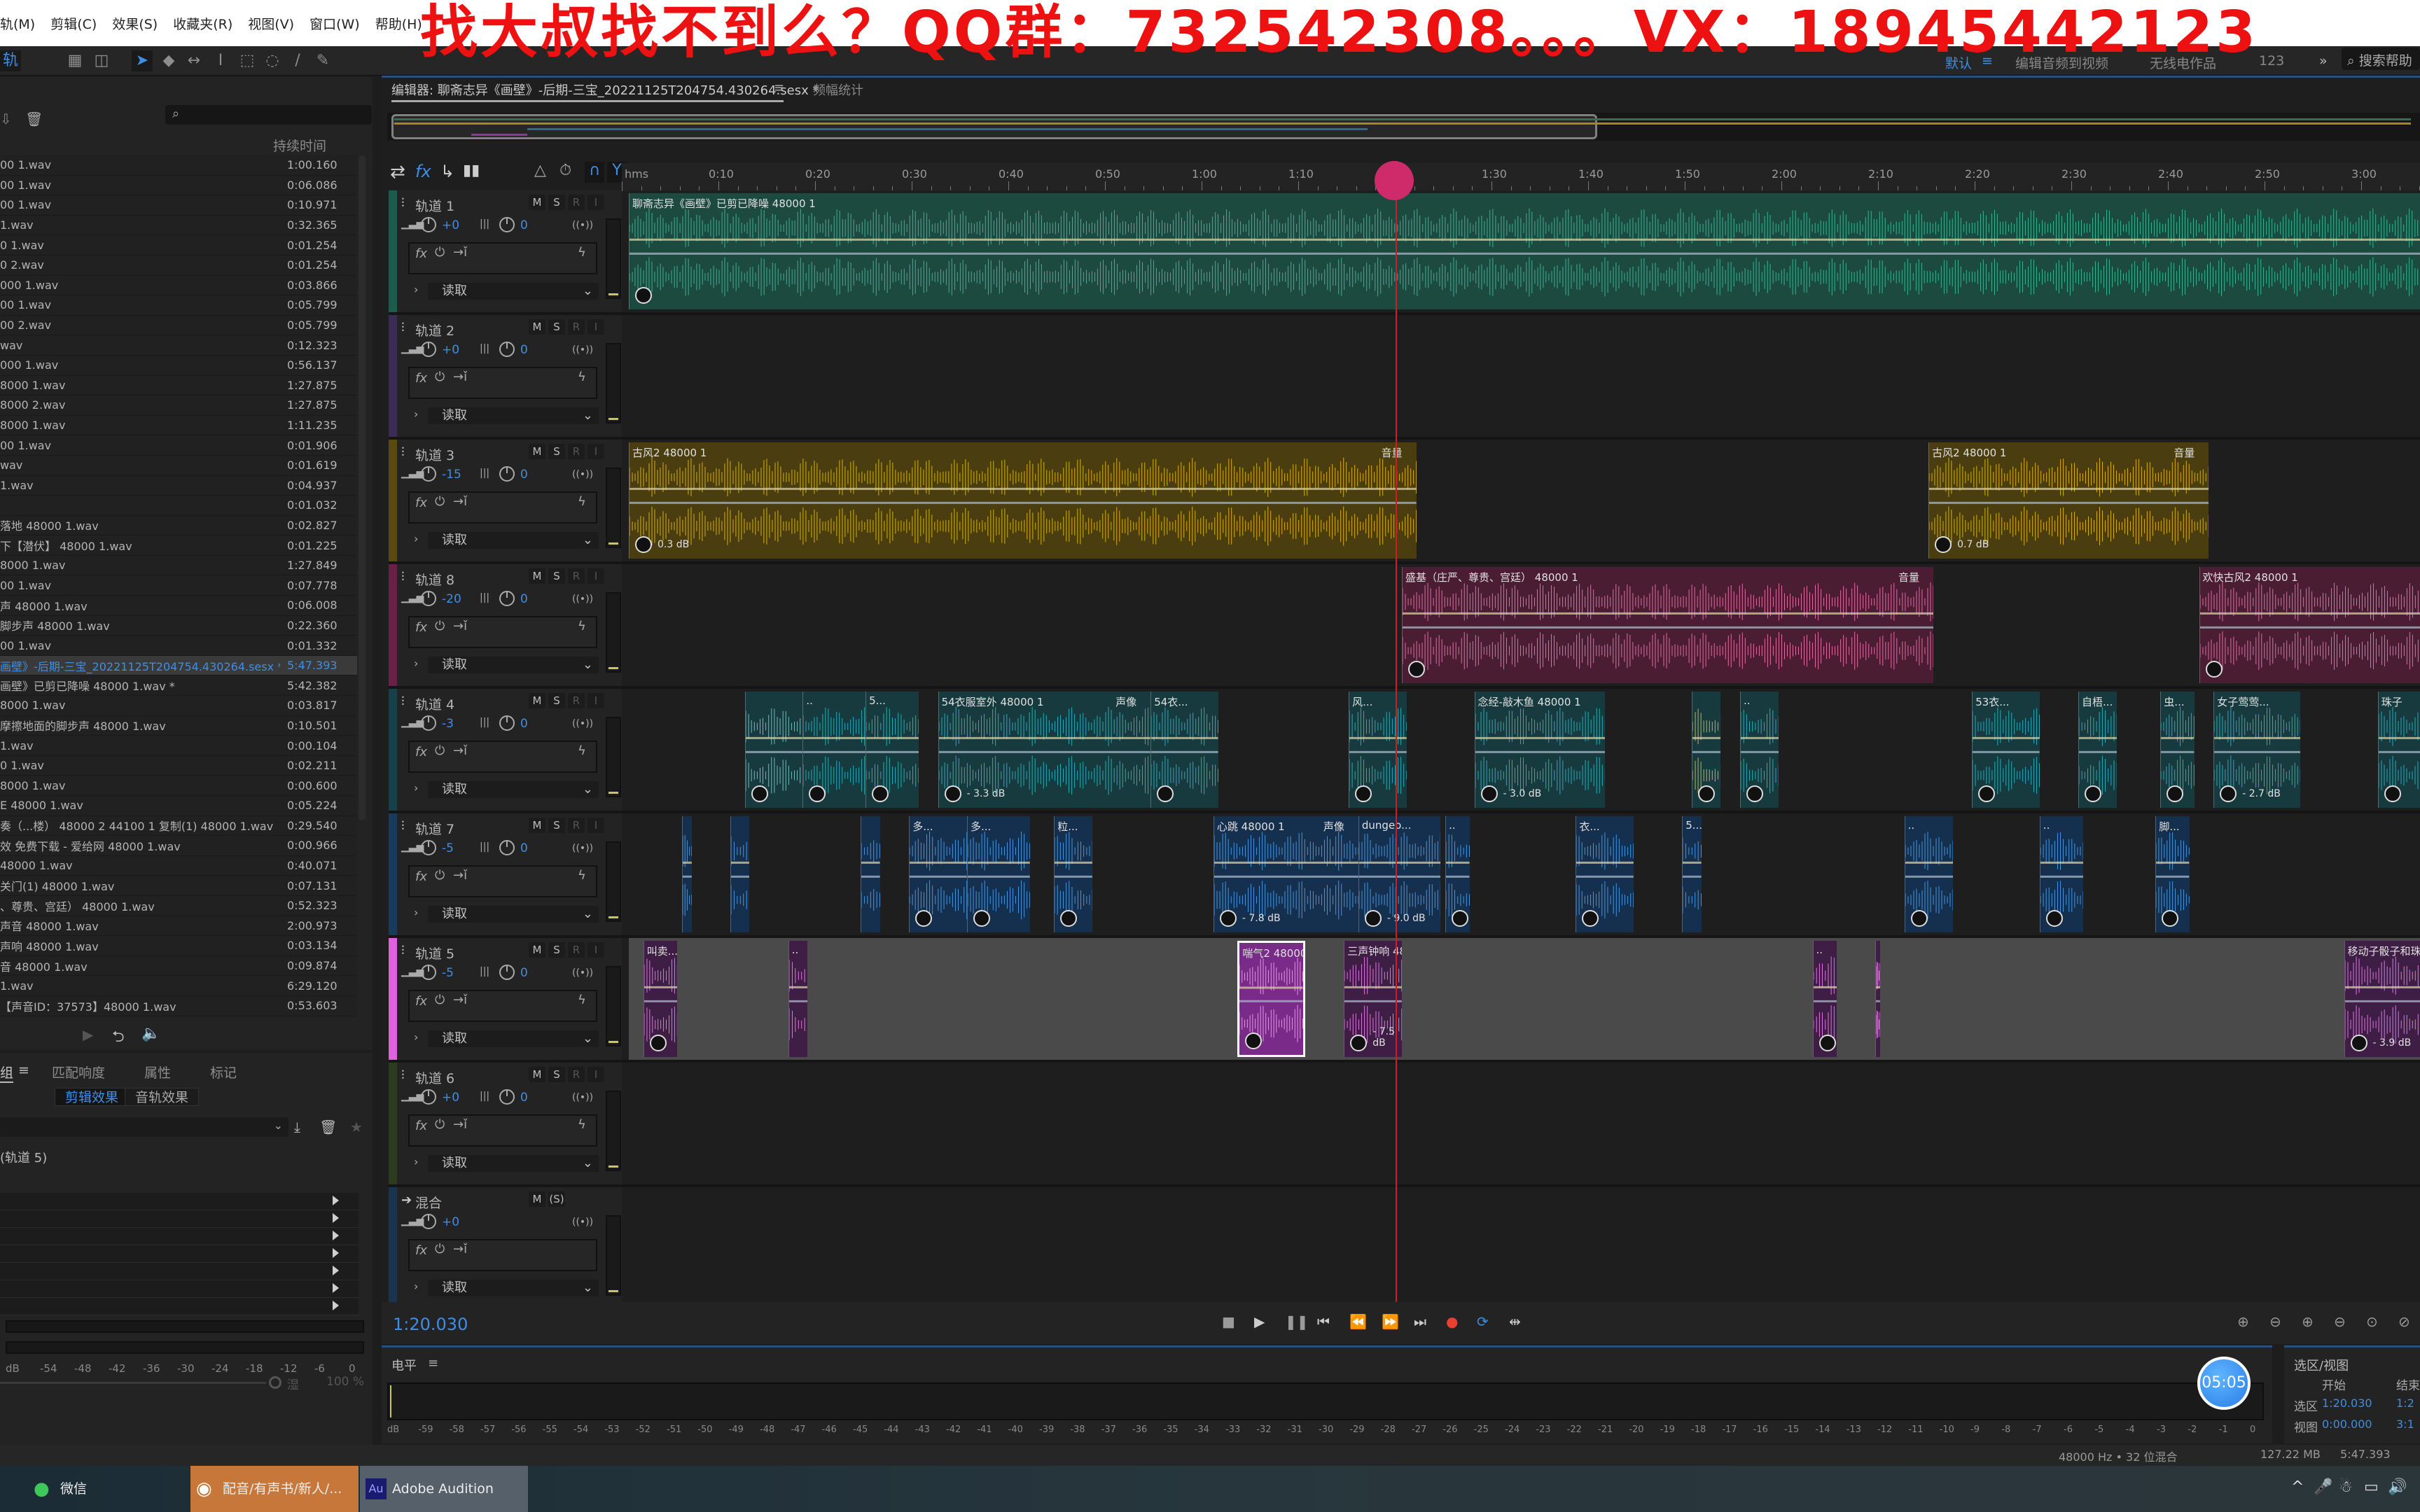  Describe the element at coordinates (101, 60) in the screenshot. I see `waveform-view-icon: ◫` at that location.